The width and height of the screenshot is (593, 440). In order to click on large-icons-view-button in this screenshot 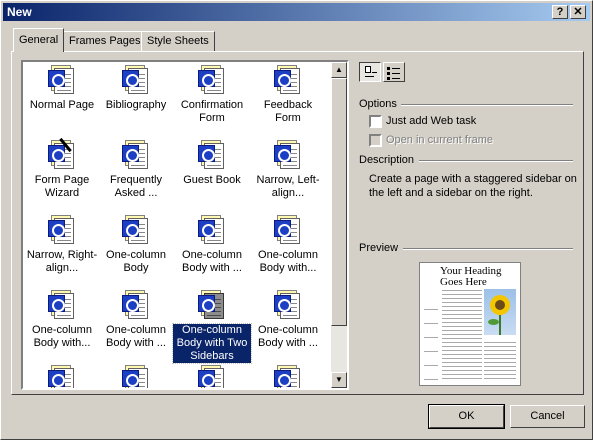, I will do `click(370, 72)`.